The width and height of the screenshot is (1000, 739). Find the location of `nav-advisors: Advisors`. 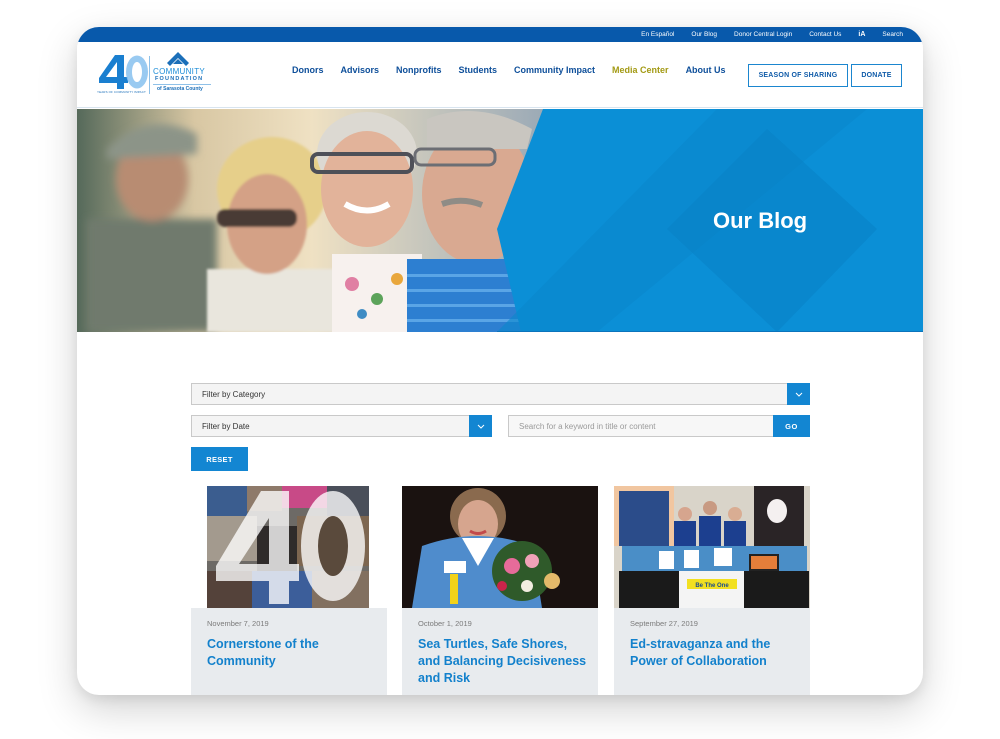

nav-advisors: Advisors is located at coordinates (360, 70).